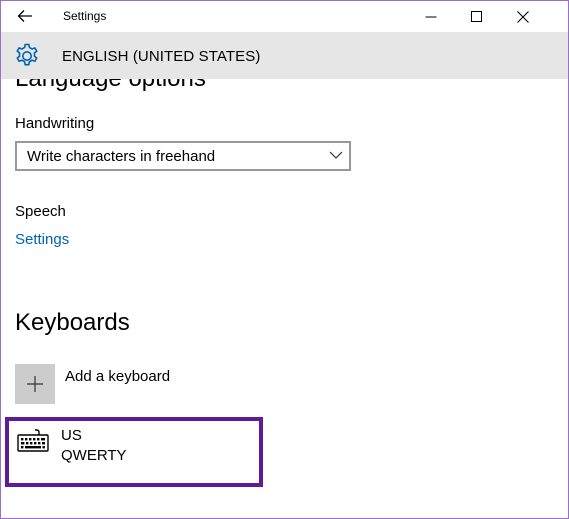  Describe the element at coordinates (85, 16) in the screenshot. I see `window-title: Settings` at that location.